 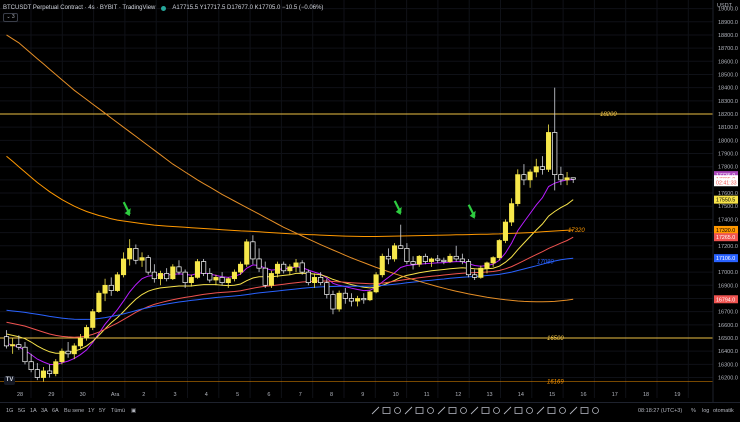 What do you see at coordinates (10, 17) in the screenshot?
I see `indicator-toggle-button: ⌄ 3` at bounding box center [10, 17].